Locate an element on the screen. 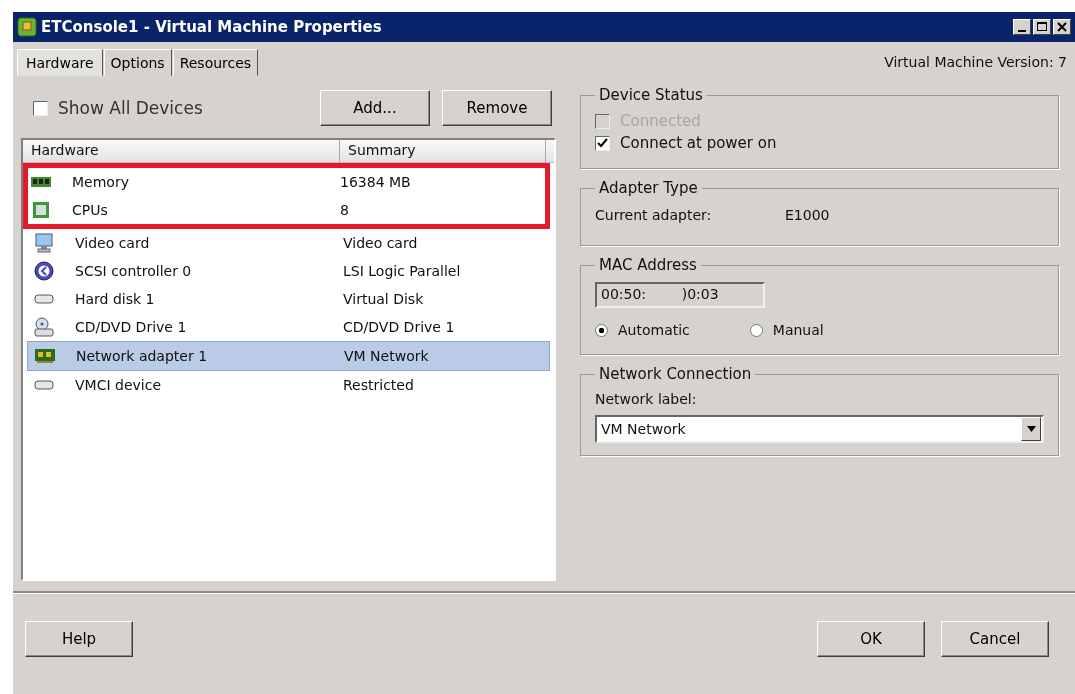 Image resolution: width=1075 pixels, height=694 pixels. close-icon is located at coordinates (1062, 27).